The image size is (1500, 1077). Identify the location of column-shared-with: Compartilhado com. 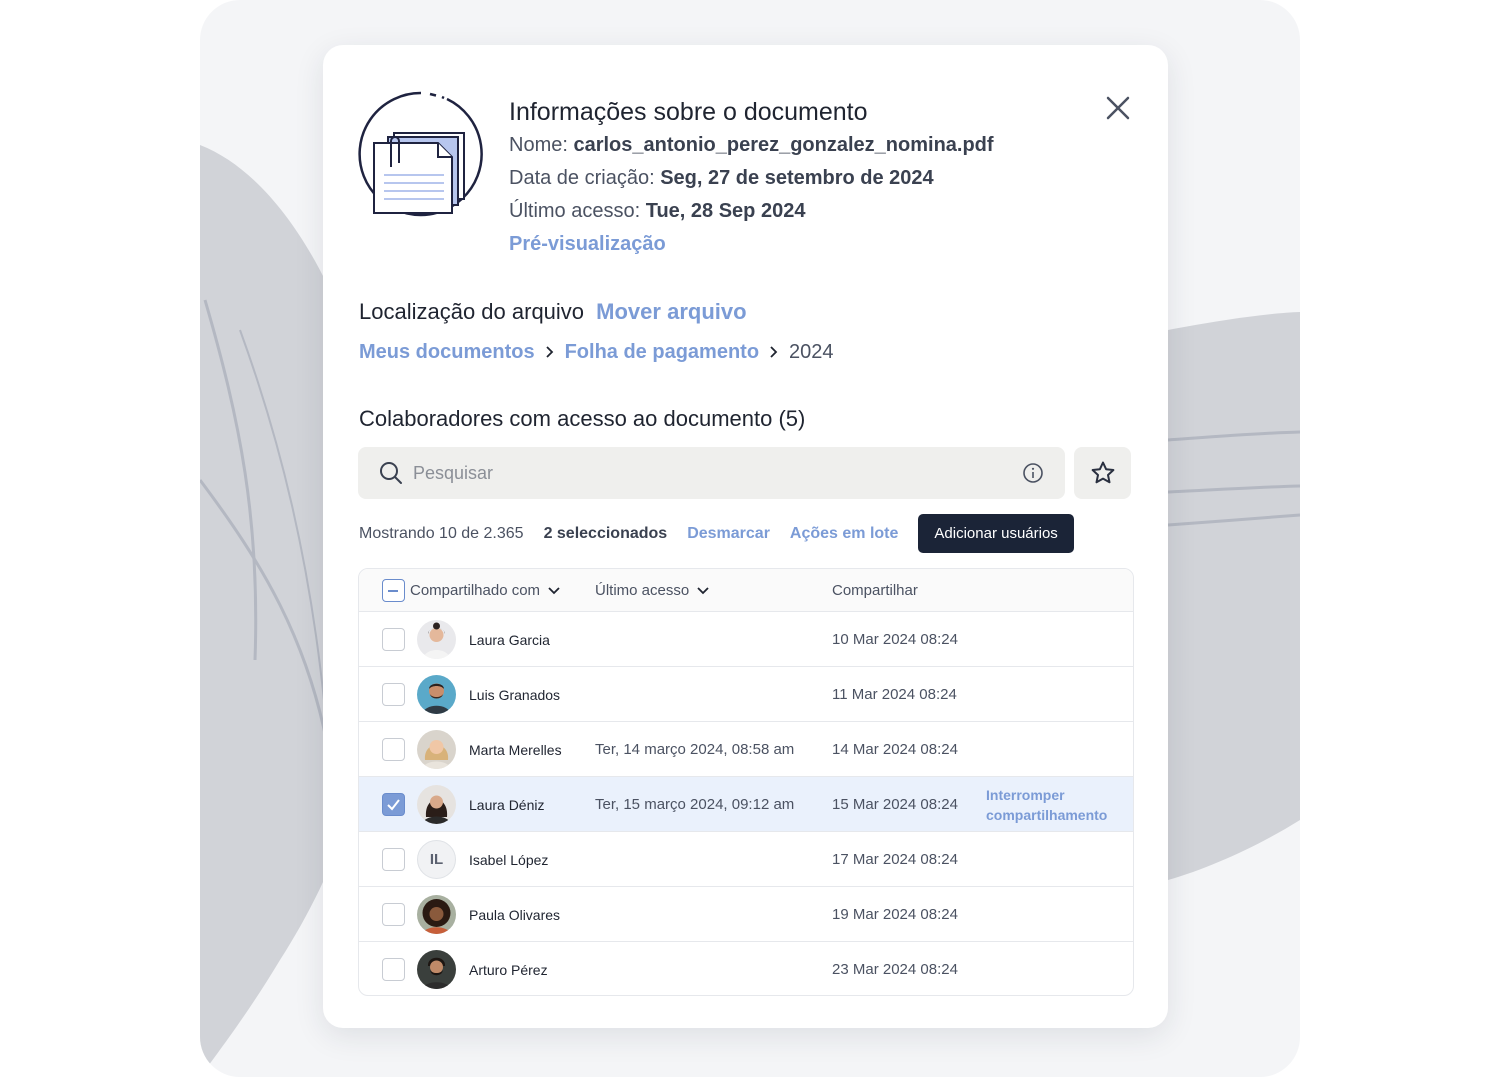
(485, 590).